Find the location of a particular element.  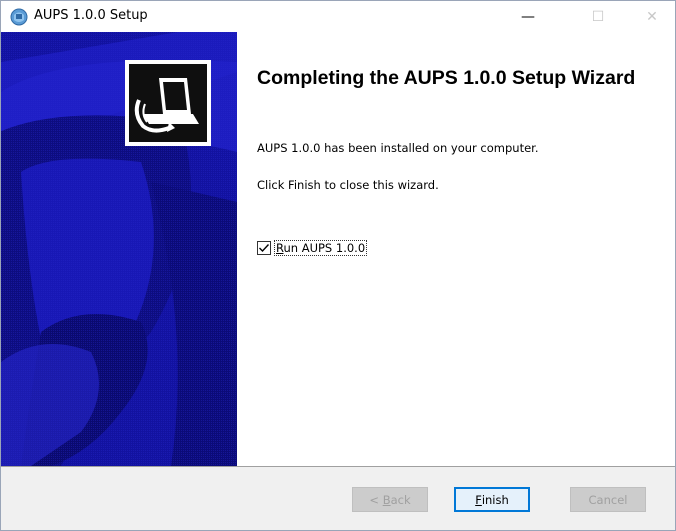

cancel-button: Cancel is located at coordinates (608, 499).